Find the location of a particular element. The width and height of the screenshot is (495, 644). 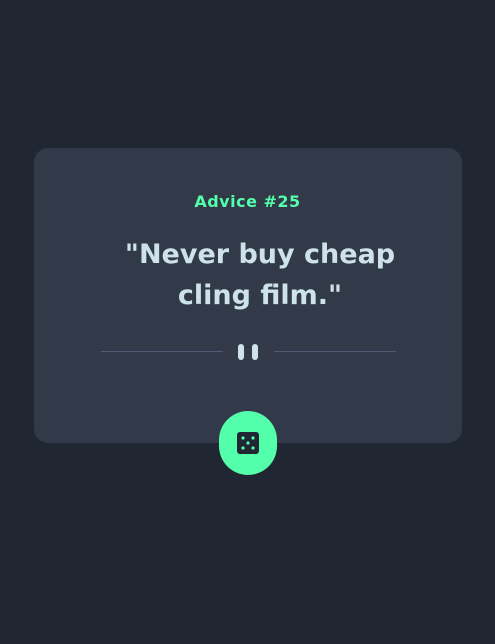

dice-icon is located at coordinates (248, 443).